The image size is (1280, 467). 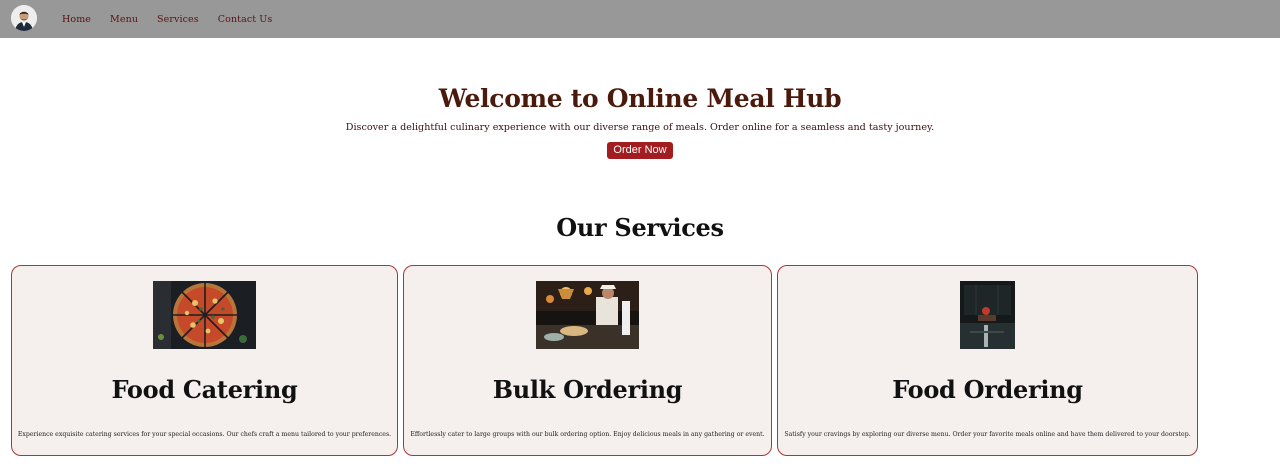 I want to click on kitchen-chef-photo-icon, so click(x=587, y=315).